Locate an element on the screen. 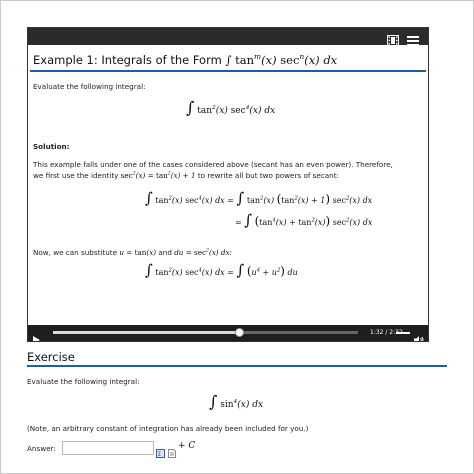 This screenshot has width=474, height=474. film-icon is located at coordinates (393, 38).